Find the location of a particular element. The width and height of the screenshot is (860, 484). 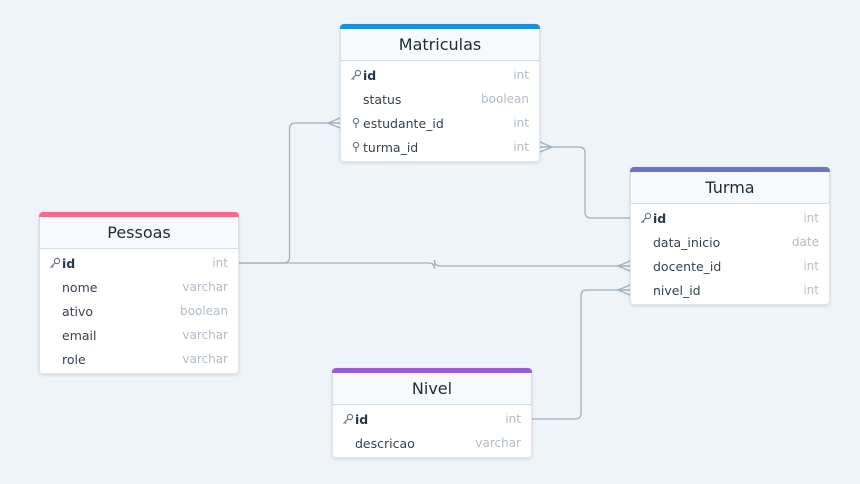

column-row: estudante_id int is located at coordinates (440, 123).